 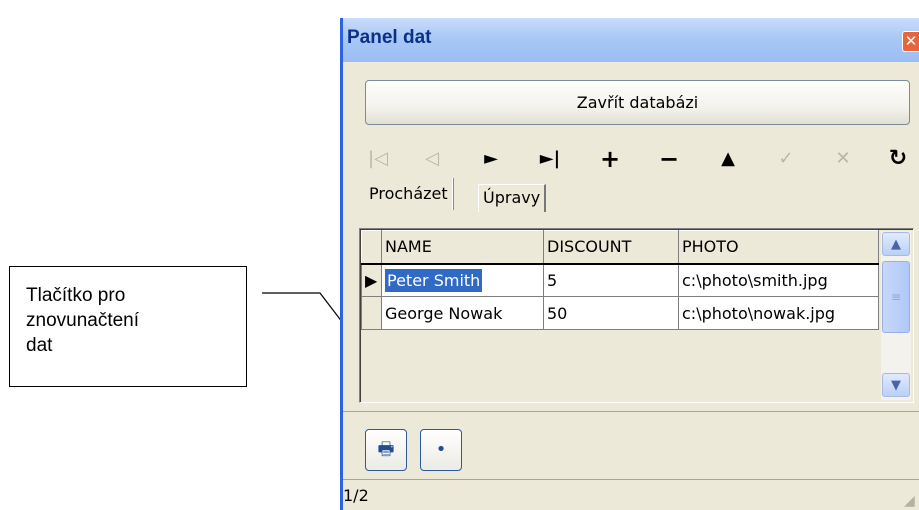 I want to click on reload-data-icon: •, so click(x=441, y=449).